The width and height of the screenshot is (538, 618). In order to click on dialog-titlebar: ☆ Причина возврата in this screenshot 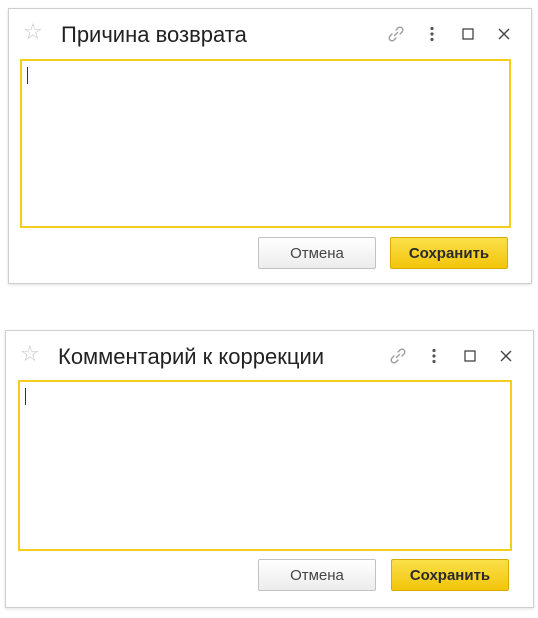, I will do `click(270, 34)`.